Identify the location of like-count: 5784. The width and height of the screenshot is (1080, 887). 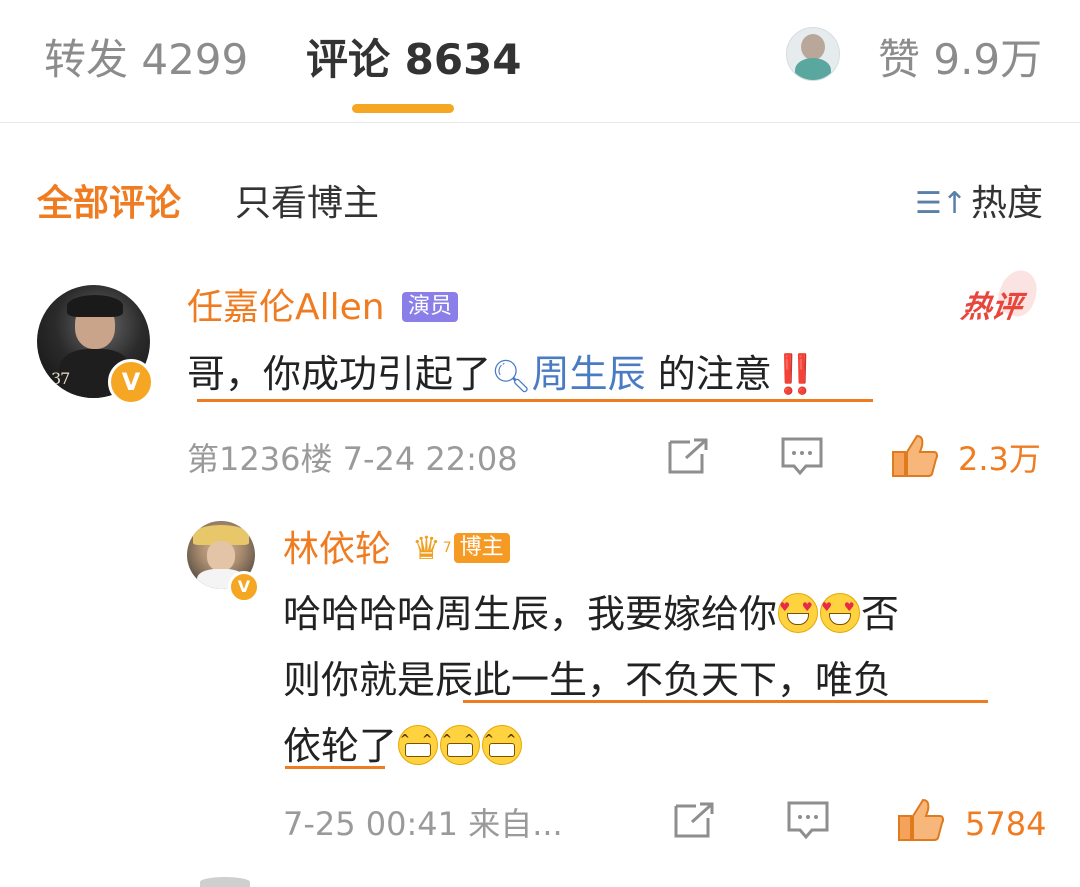
(1006, 824).